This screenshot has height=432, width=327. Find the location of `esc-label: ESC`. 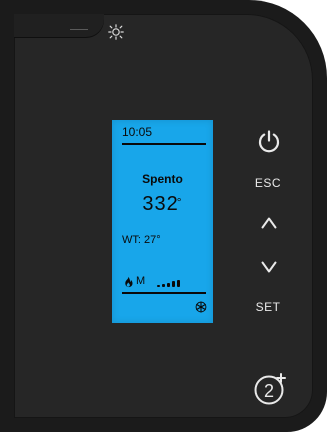

esc-label: ESC is located at coordinates (268, 183).